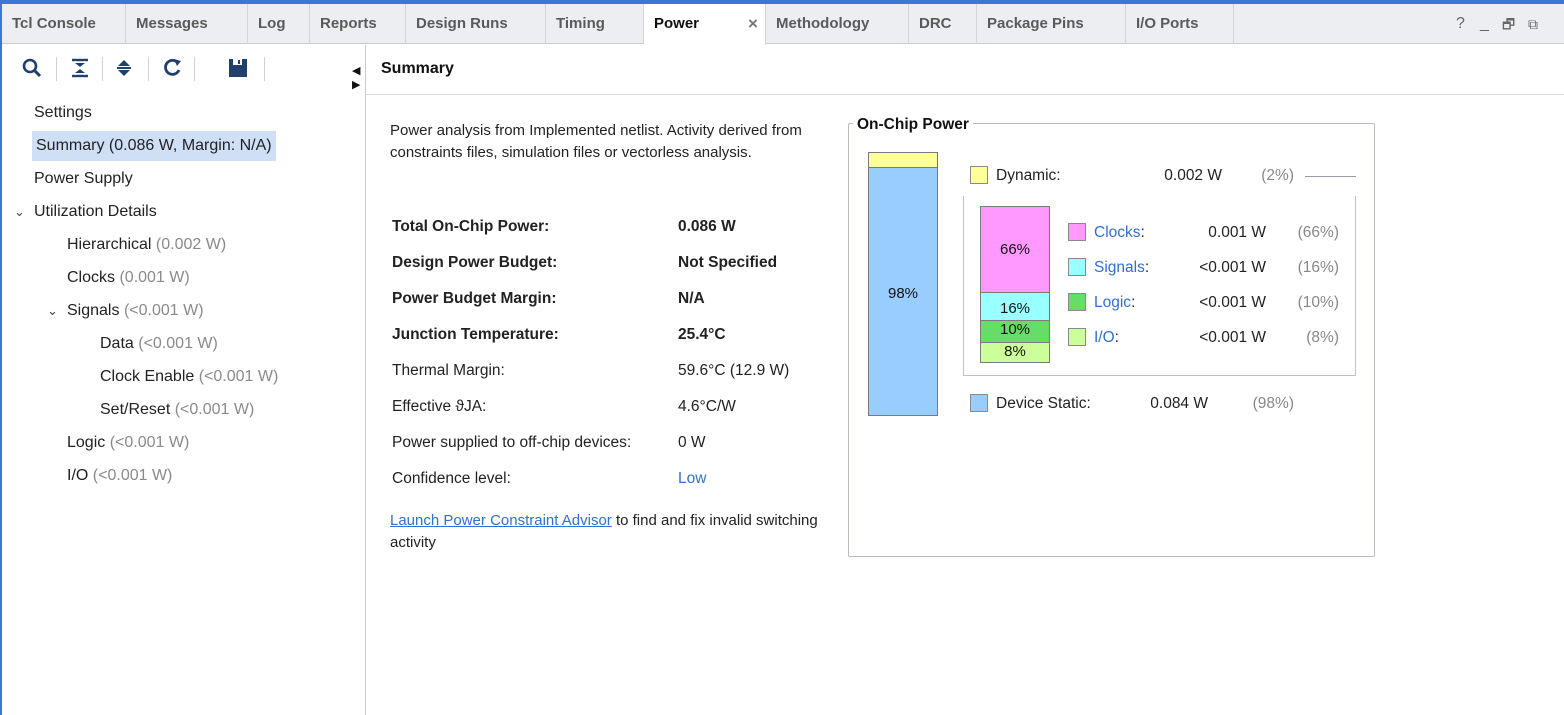  What do you see at coordinates (1112, 302) in the screenshot?
I see `logic-link: Logic` at bounding box center [1112, 302].